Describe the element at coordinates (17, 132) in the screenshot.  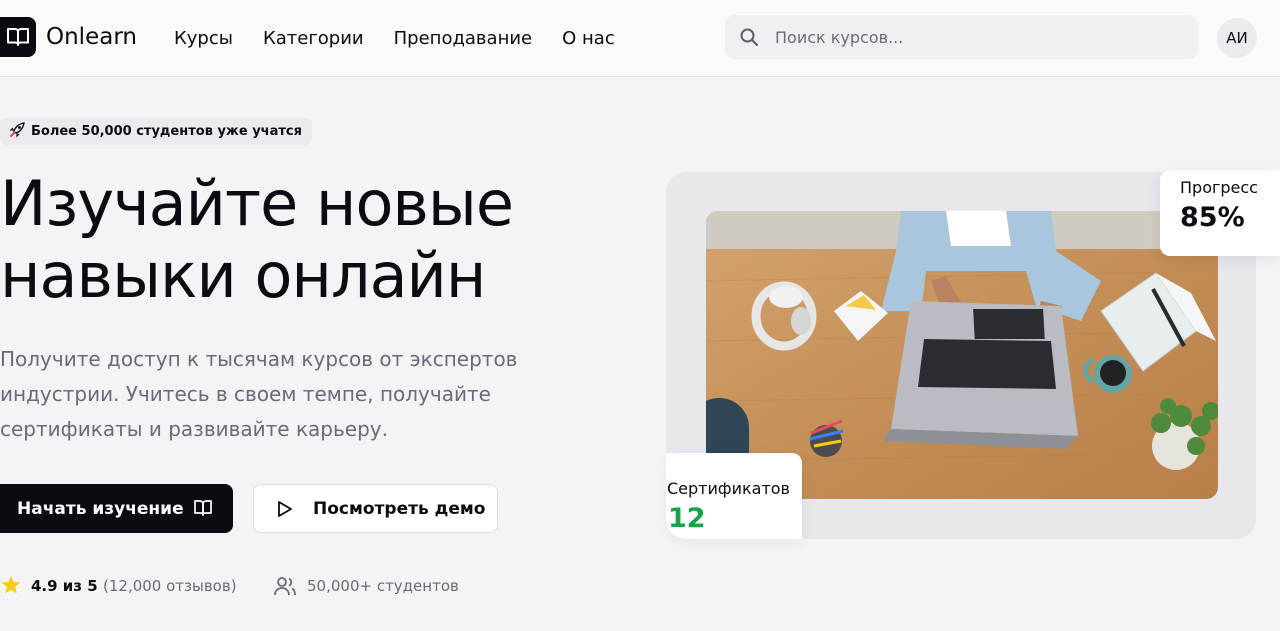
I see `rocket-icon` at that location.